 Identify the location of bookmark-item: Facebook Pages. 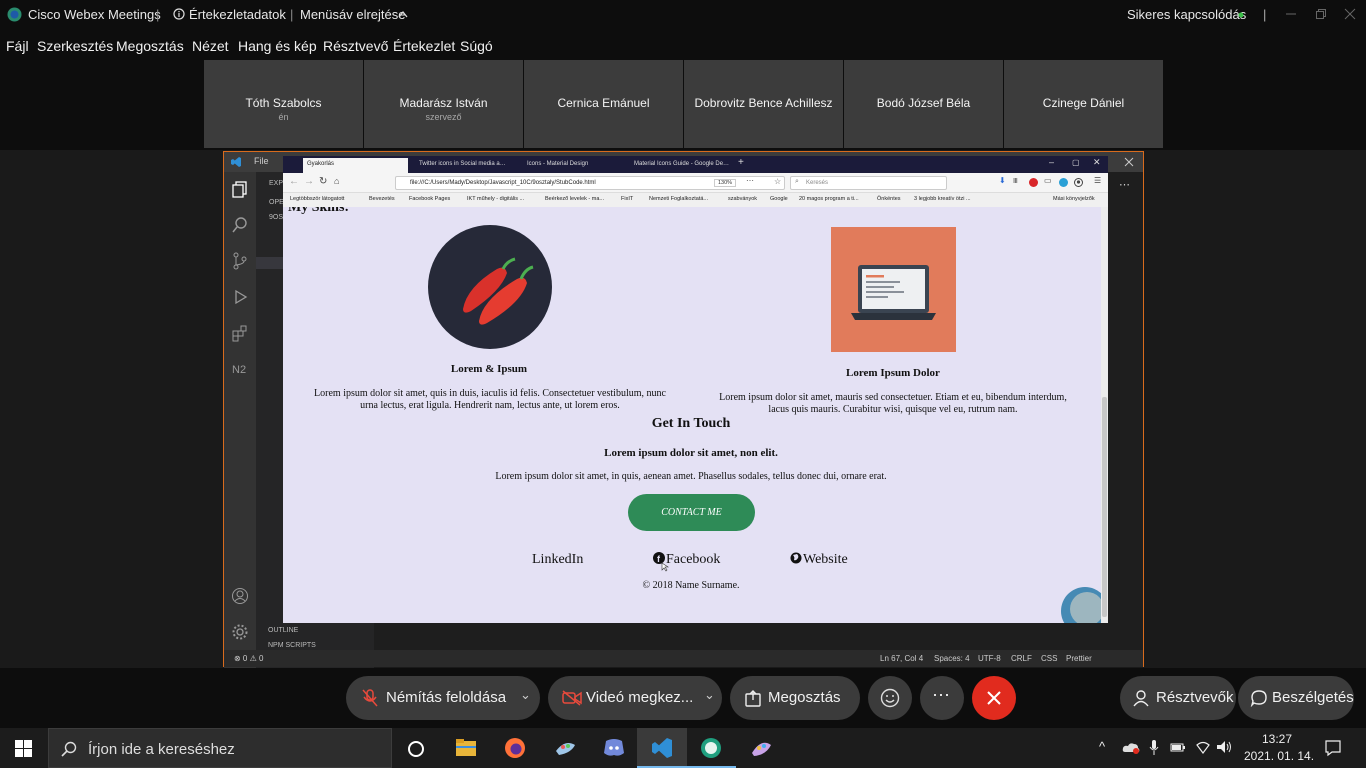
(429, 199).